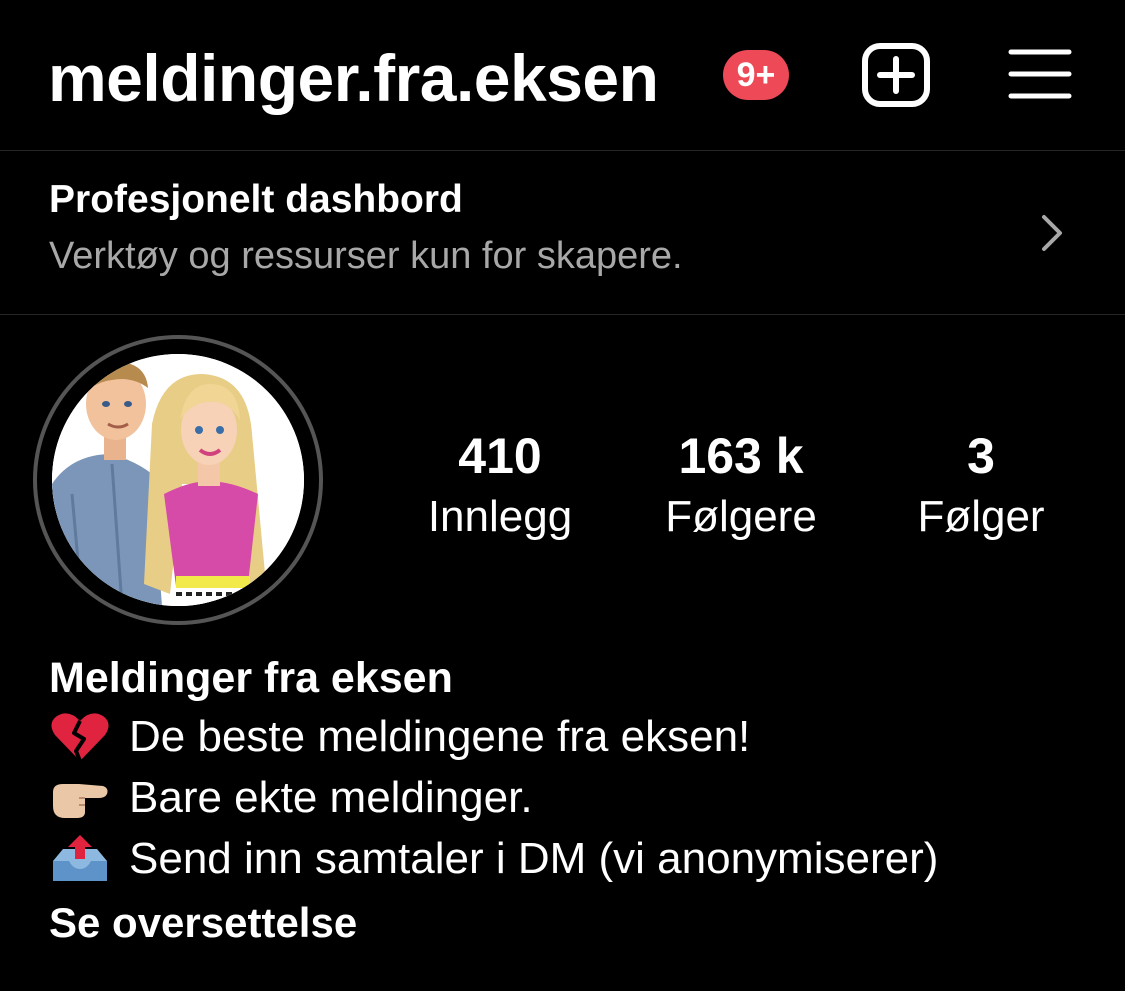  I want to click on stat-label: Følger, so click(981, 516).